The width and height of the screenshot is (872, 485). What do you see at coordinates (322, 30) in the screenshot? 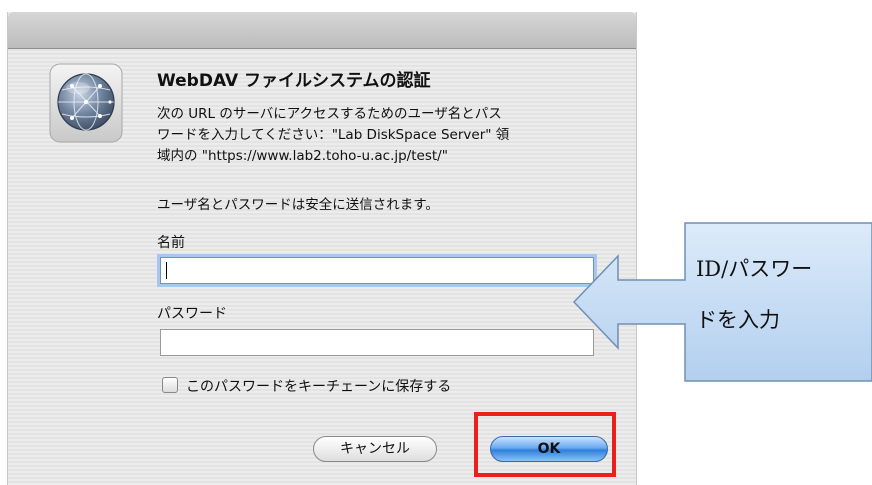
I see `window-titlebar` at bounding box center [322, 30].